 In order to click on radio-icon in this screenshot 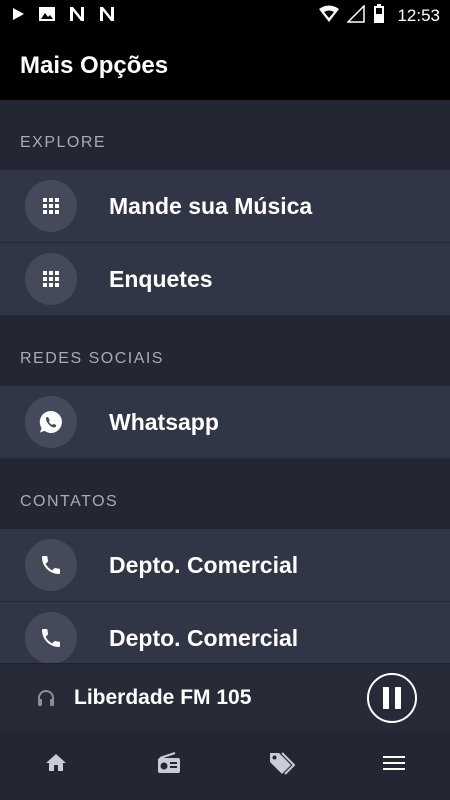, I will do `click(169, 765)`.